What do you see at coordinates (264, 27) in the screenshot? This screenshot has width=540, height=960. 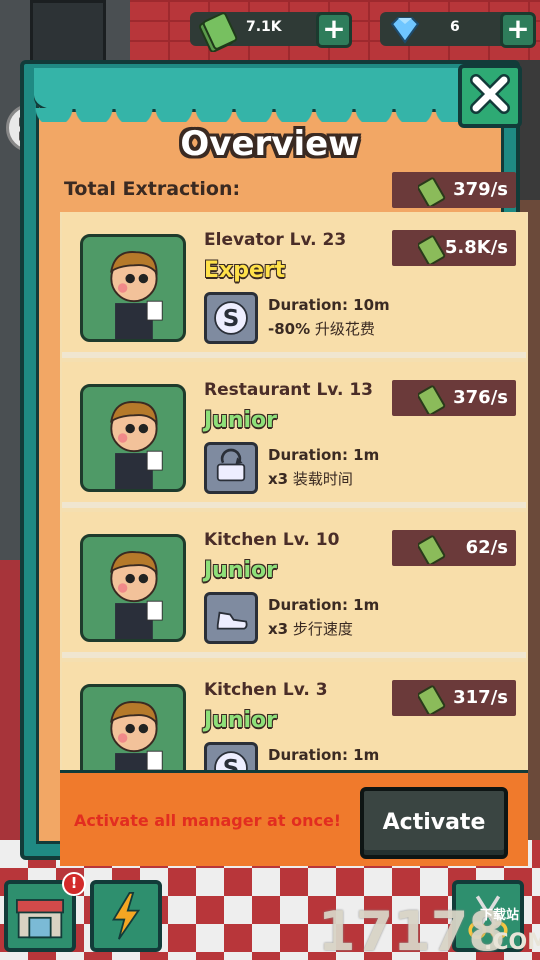 I see `cash-value: 7.1K` at bounding box center [264, 27].